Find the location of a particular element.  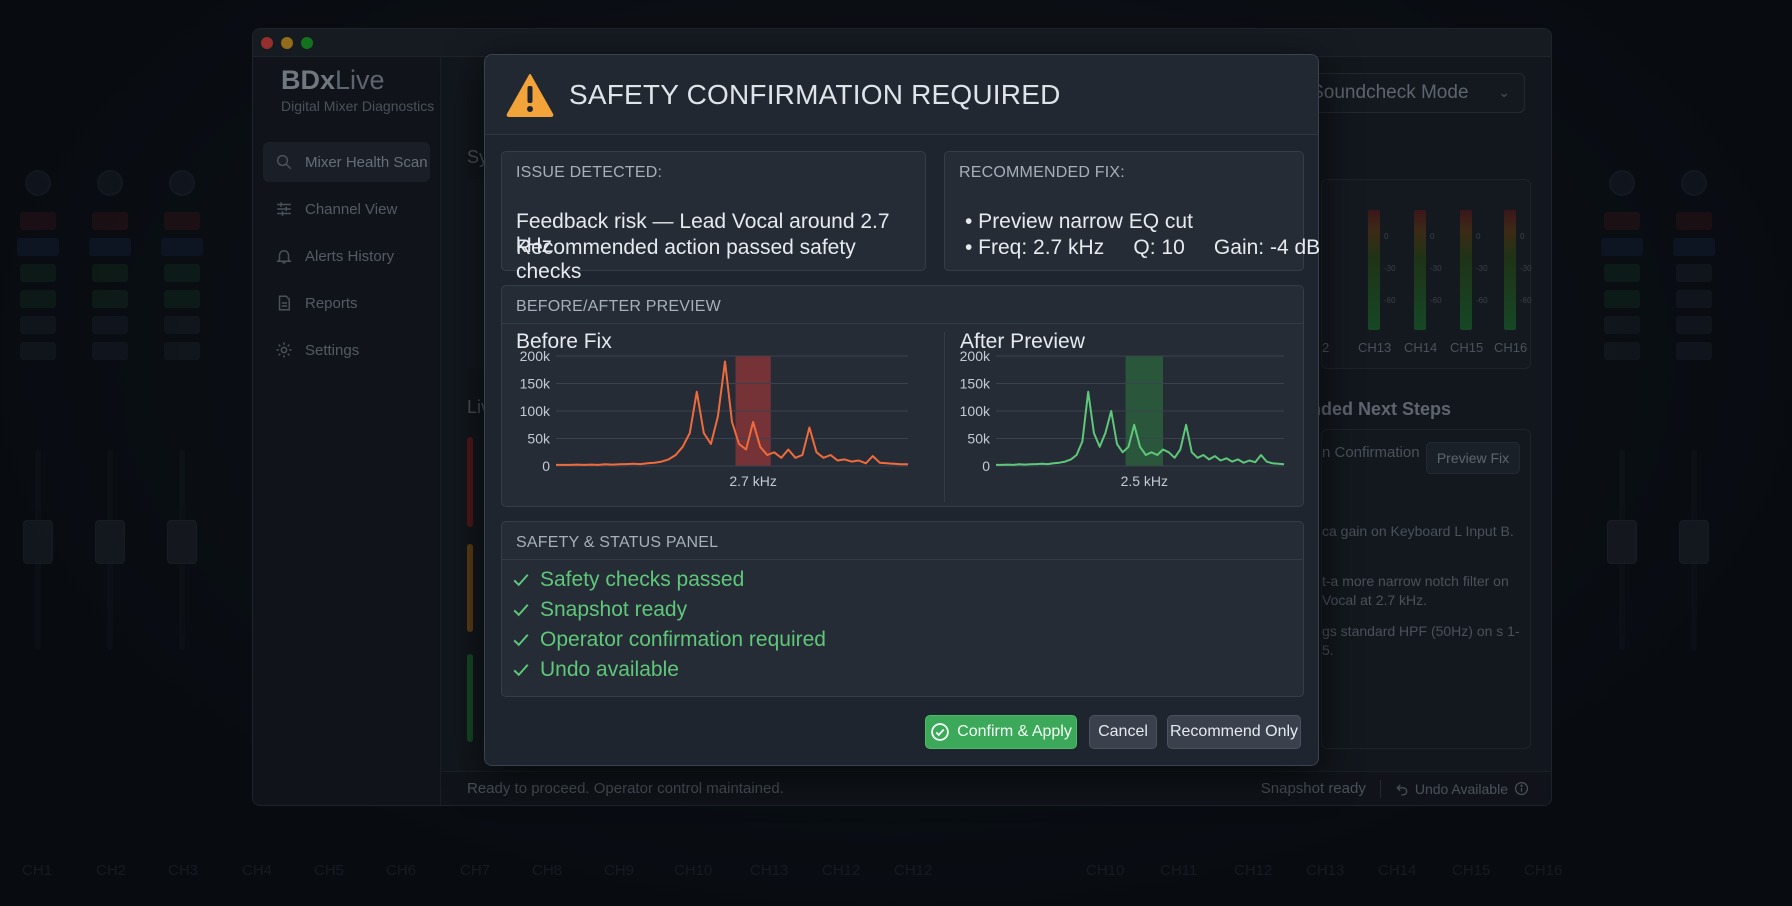

safety-item: Undo available is located at coordinates (595, 670).